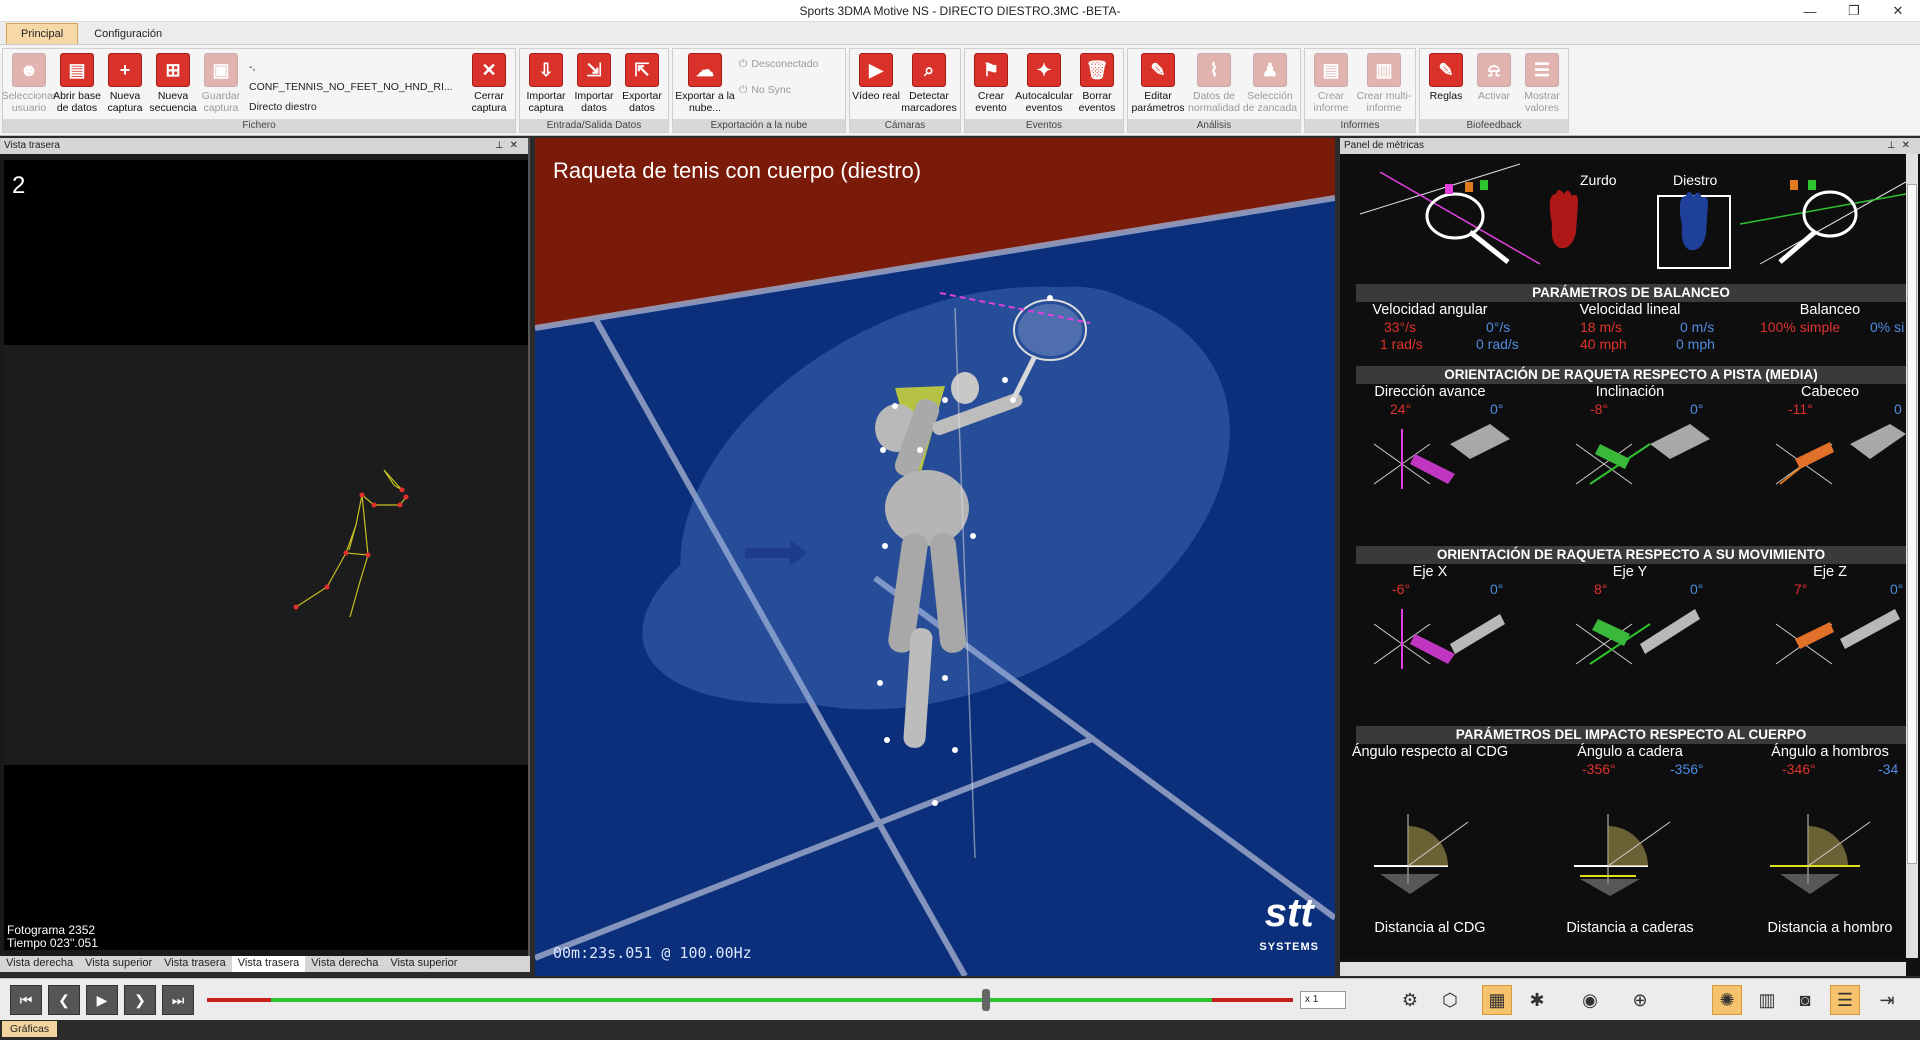 The width and height of the screenshot is (1920, 1040). Describe the element at coordinates (1599, 409) in the screenshot. I see `inclinacion-value: -8°` at that location.